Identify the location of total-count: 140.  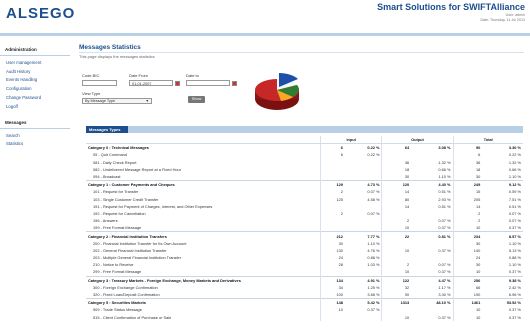
(467, 250).